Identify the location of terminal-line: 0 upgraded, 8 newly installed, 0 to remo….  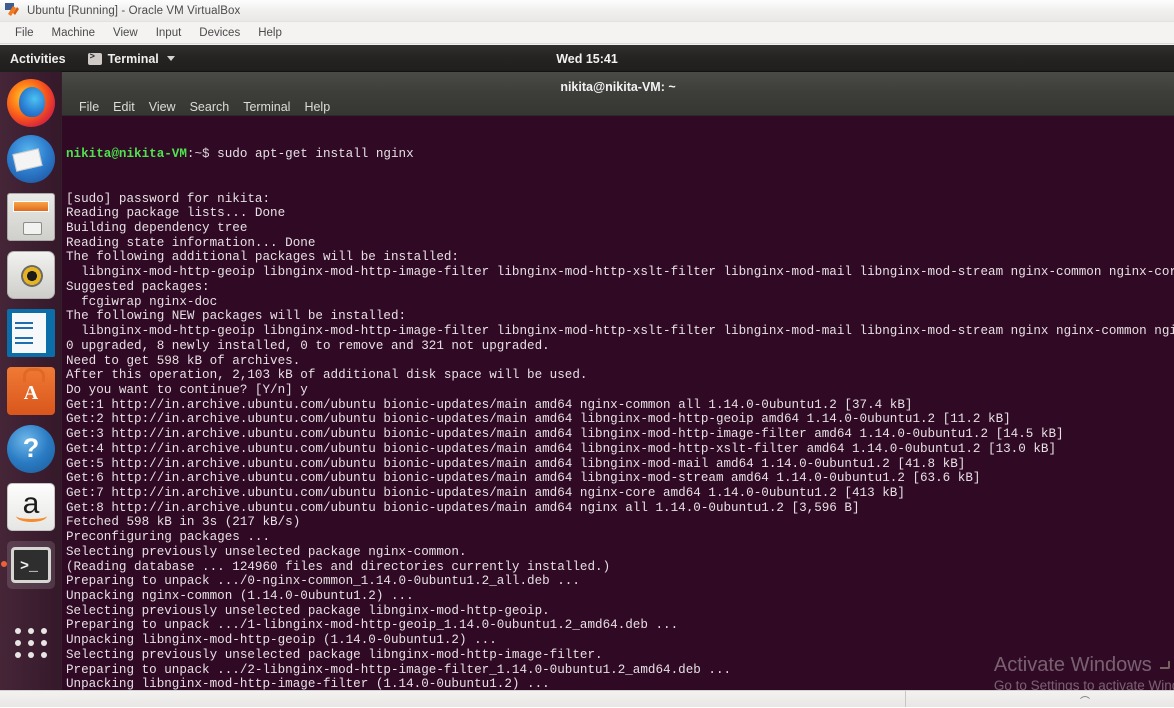
(620, 346).